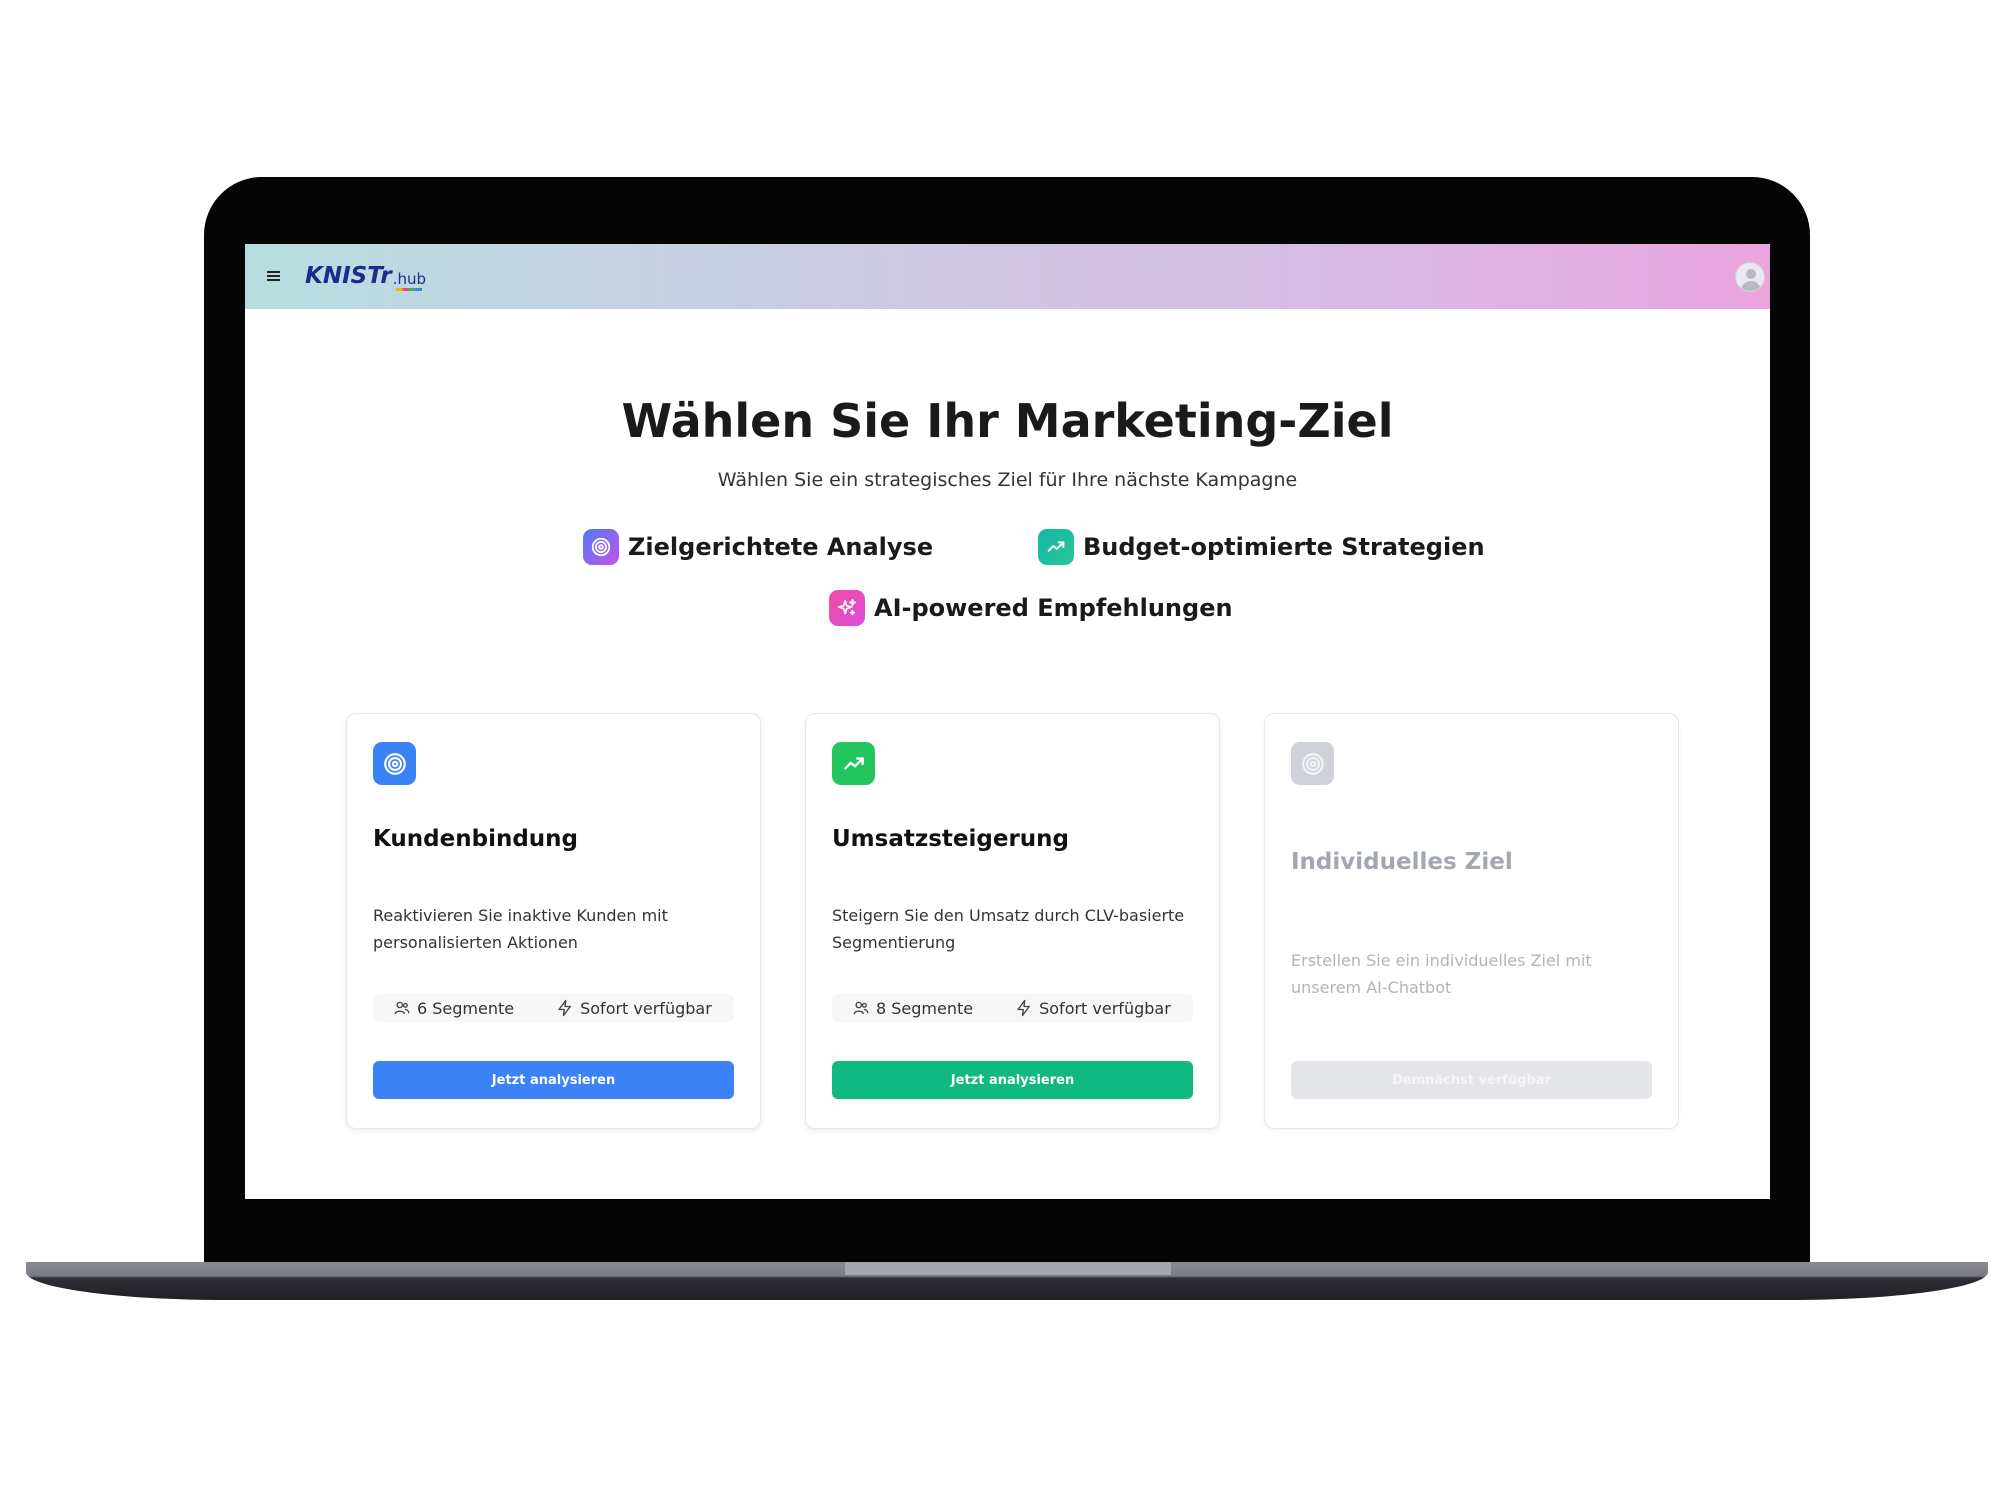 The width and height of the screenshot is (2000, 1500). What do you see at coordinates (348, 276) in the screenshot?
I see `brand-name: KNISTr` at bounding box center [348, 276].